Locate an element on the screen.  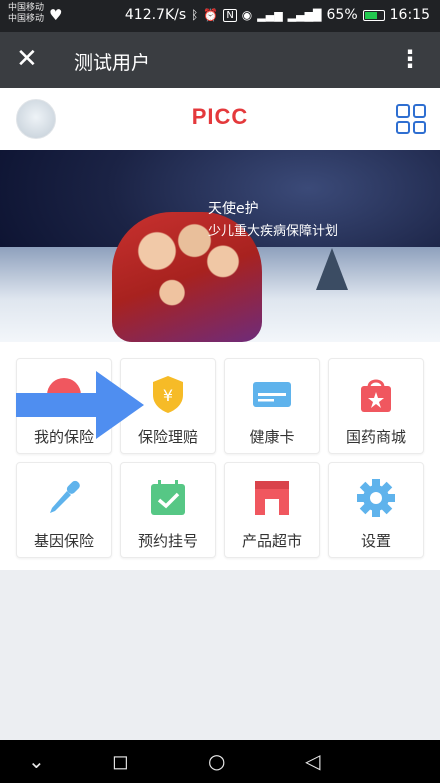
page-title: 测试用户 is located at coordinates (112, 63).